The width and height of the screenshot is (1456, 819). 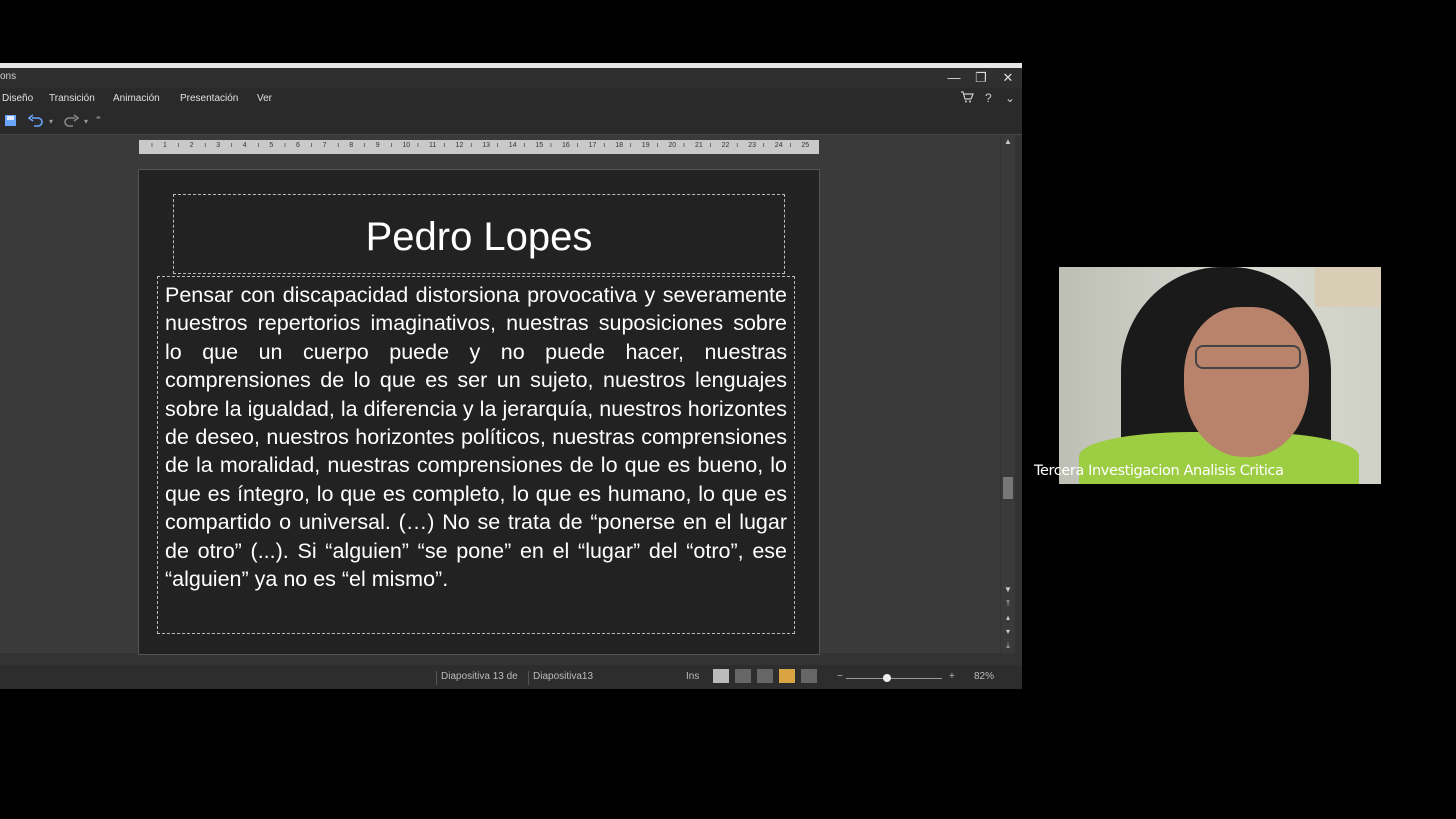 What do you see at coordinates (1248, 357) in the screenshot?
I see `participant-glasses` at bounding box center [1248, 357].